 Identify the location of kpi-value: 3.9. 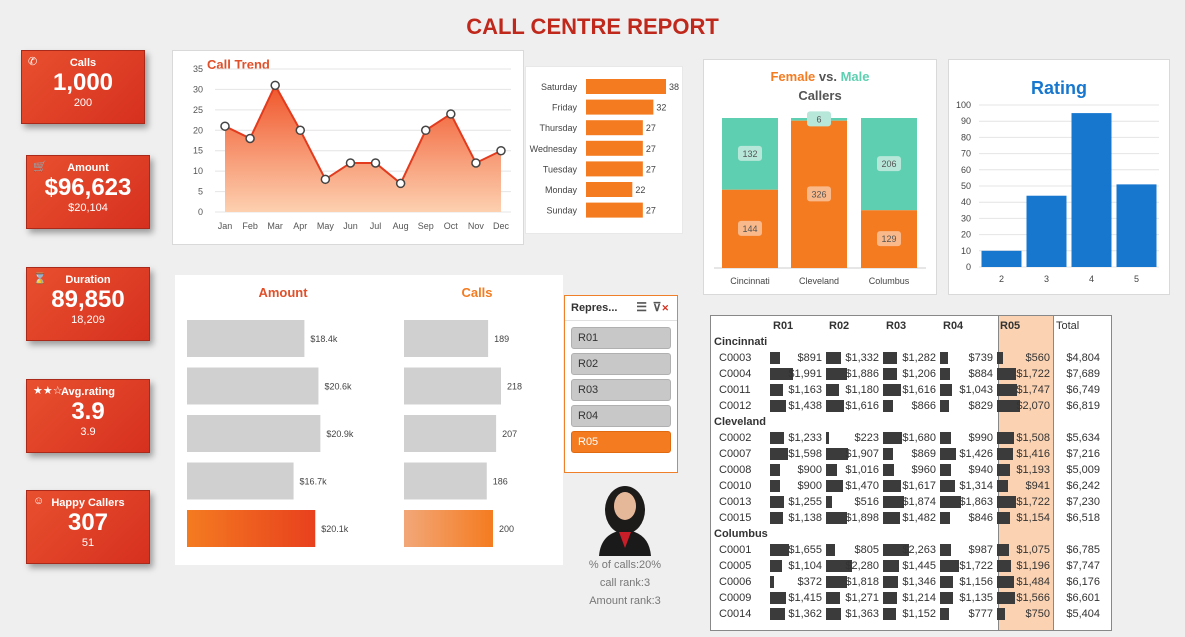
(88, 411).